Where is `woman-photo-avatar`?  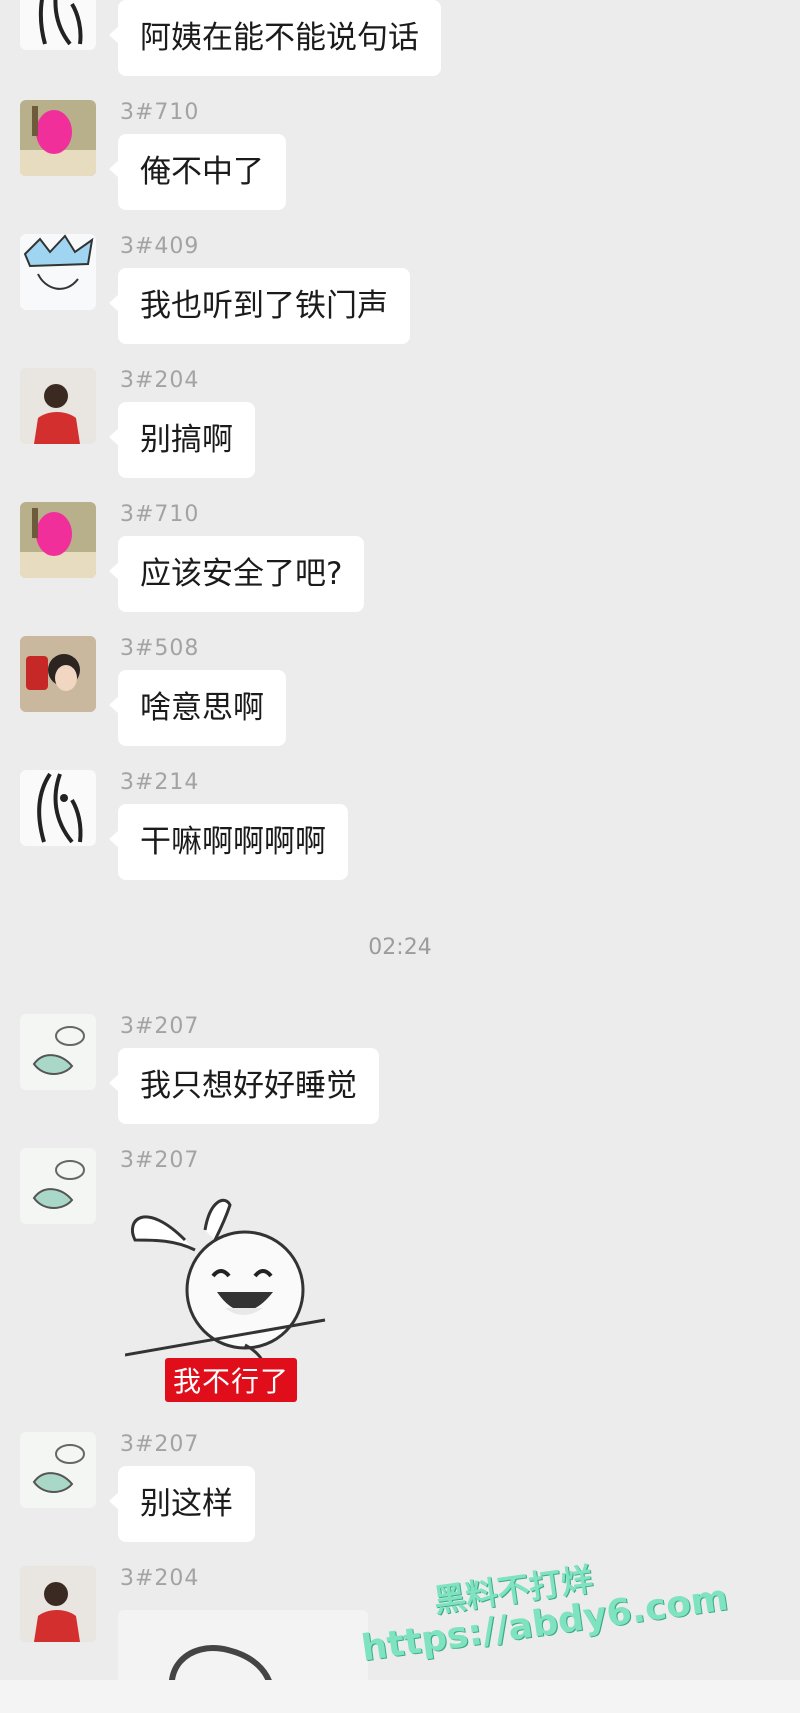
woman-photo-avatar is located at coordinates (58, 674).